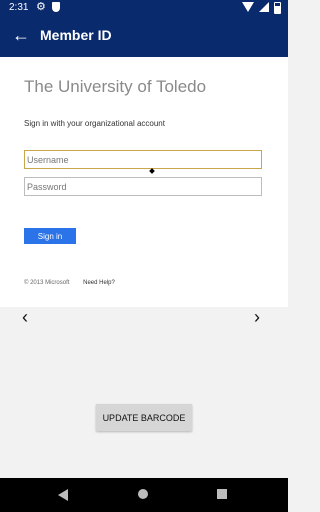 Image resolution: width=320 pixels, height=512 pixels. I want to click on cursor-marker, so click(152, 171).